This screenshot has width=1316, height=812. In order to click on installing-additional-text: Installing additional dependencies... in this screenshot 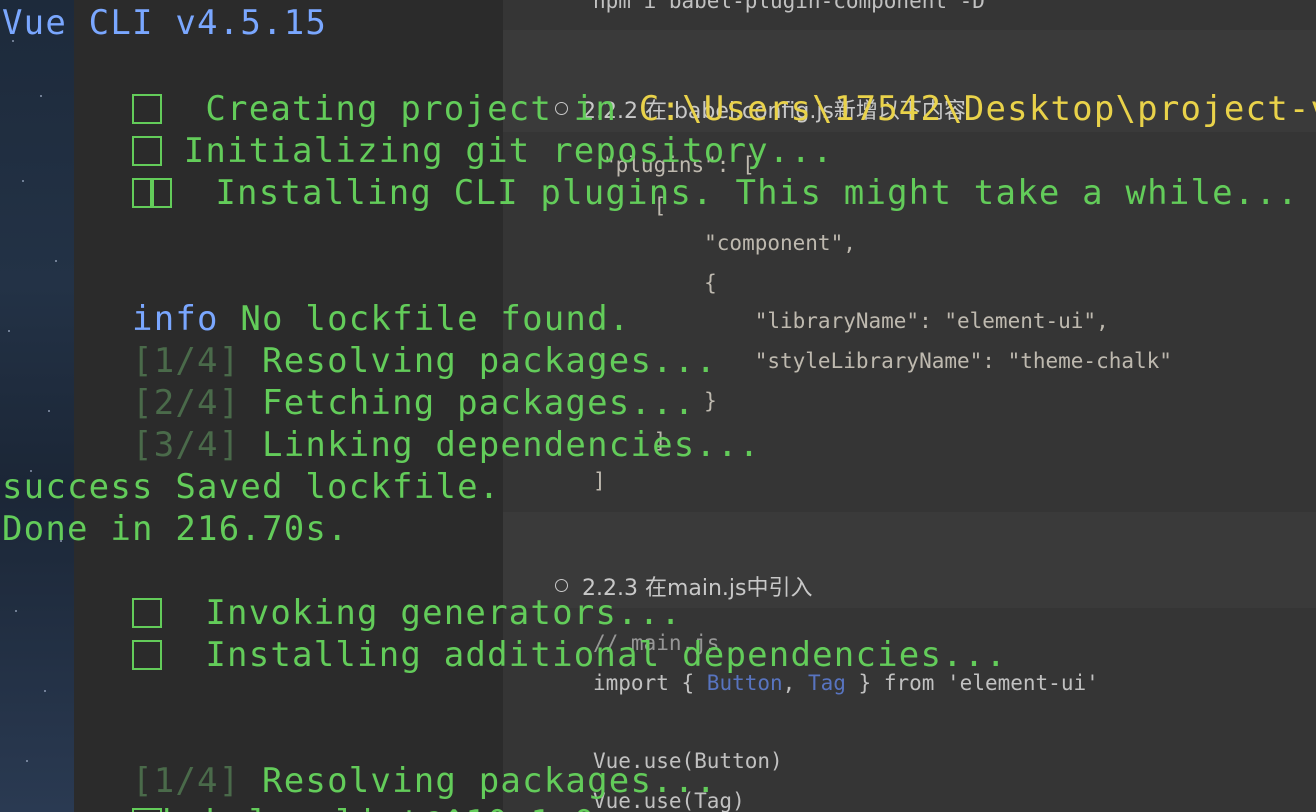, I will do `click(585, 655)`.